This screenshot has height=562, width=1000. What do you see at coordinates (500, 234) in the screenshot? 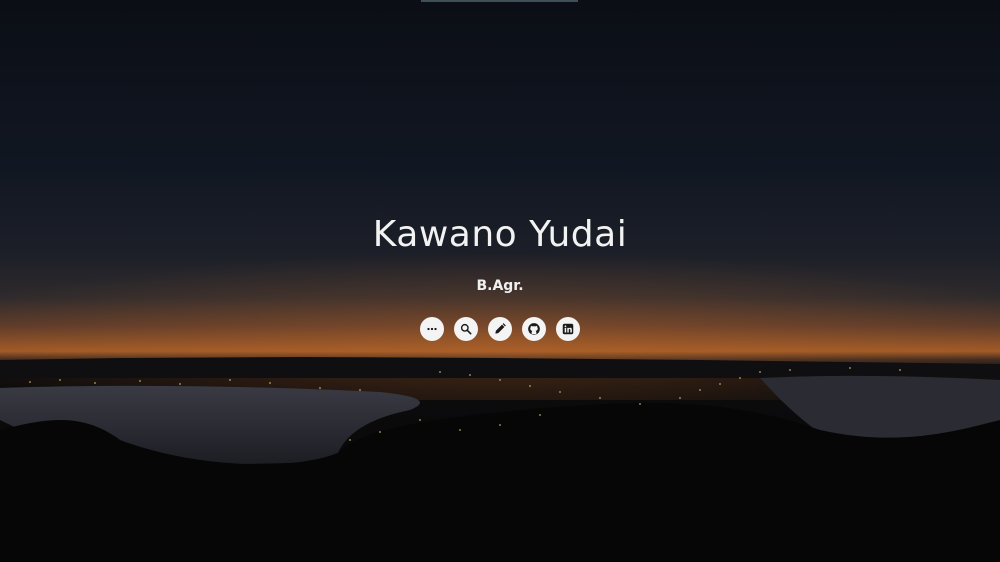
I see `page-title: Kawano Yudai` at bounding box center [500, 234].